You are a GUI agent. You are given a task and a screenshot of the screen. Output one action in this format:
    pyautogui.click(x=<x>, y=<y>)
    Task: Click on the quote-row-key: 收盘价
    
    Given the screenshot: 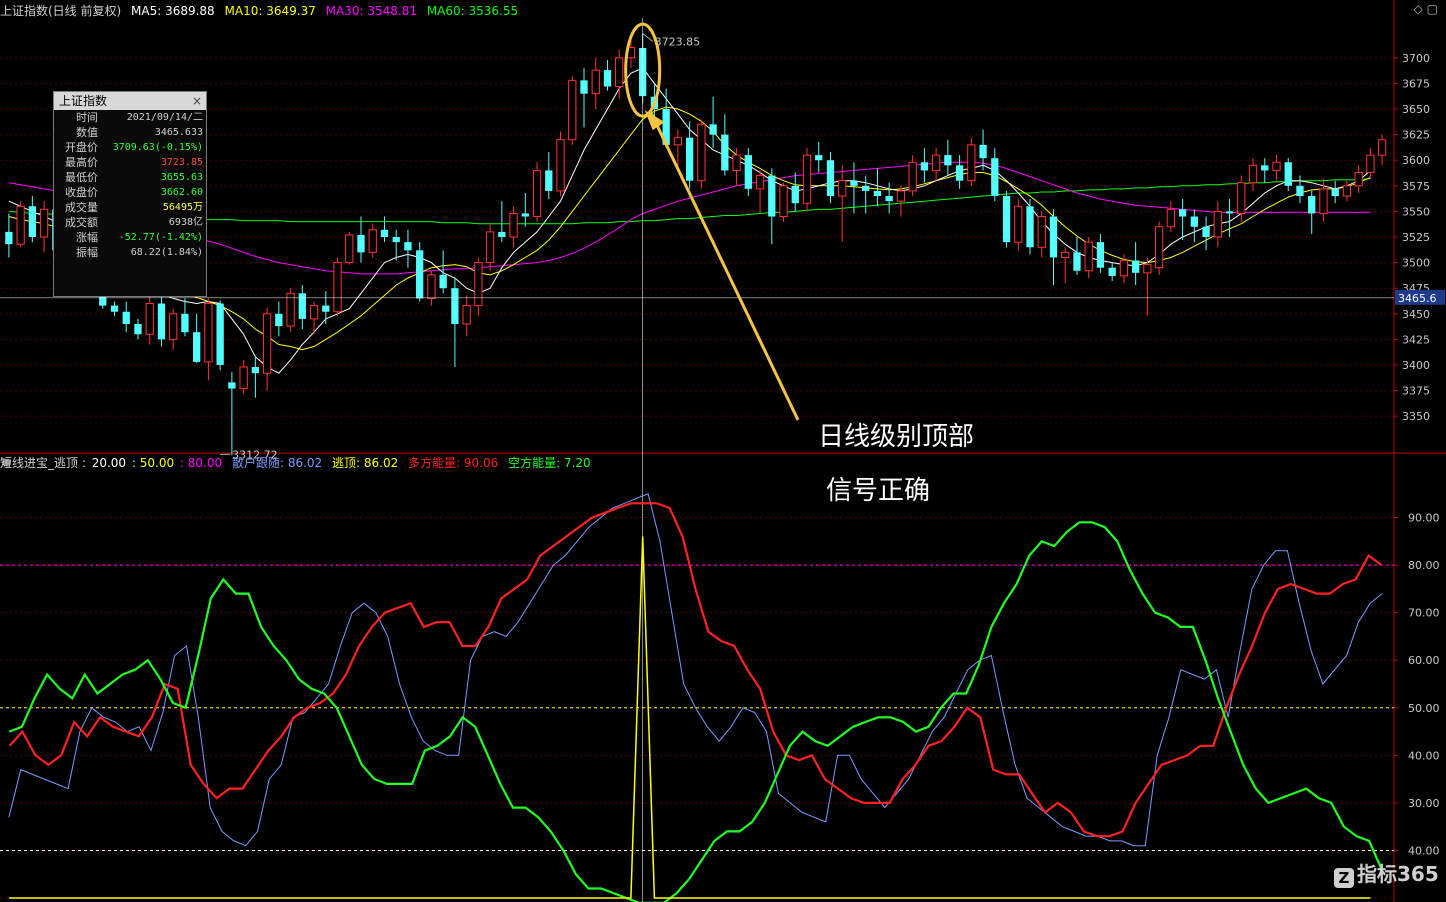 What is the action you would take?
    pyautogui.click(x=81, y=192)
    